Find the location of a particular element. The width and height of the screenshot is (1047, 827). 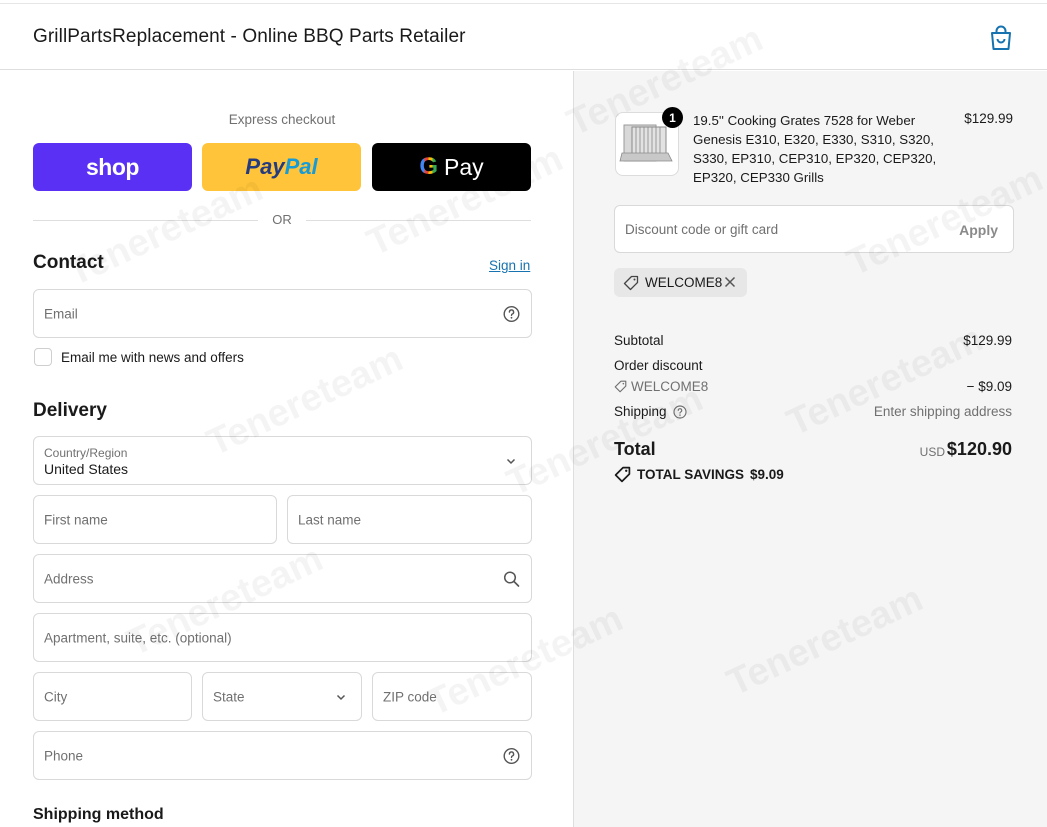

newsletter-label: Email me with news and offers is located at coordinates (152, 357).